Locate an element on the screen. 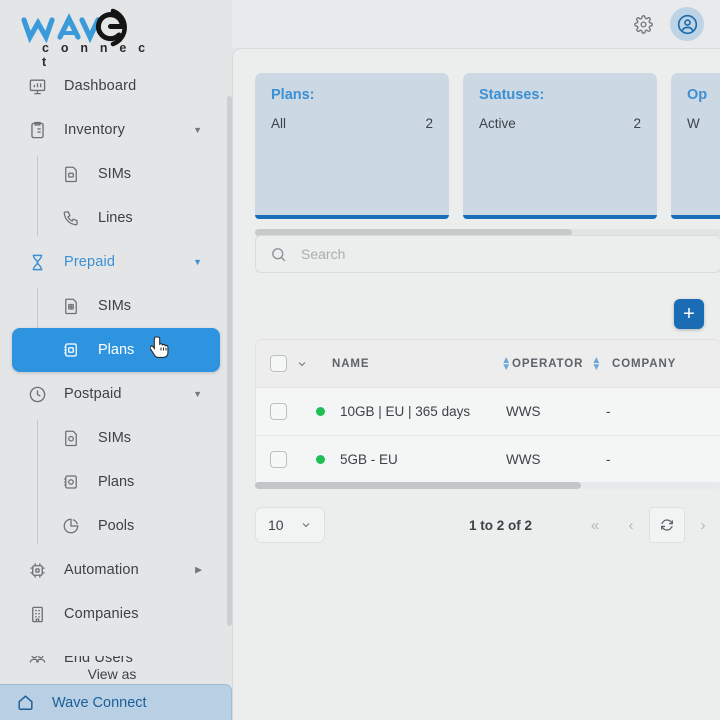 Image resolution: width=720 pixels, height=720 pixels. previous-page-button: ‹ is located at coordinates (631, 525).